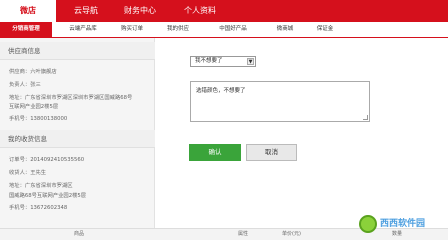  I want to click on col-product: 商品, so click(79, 234).